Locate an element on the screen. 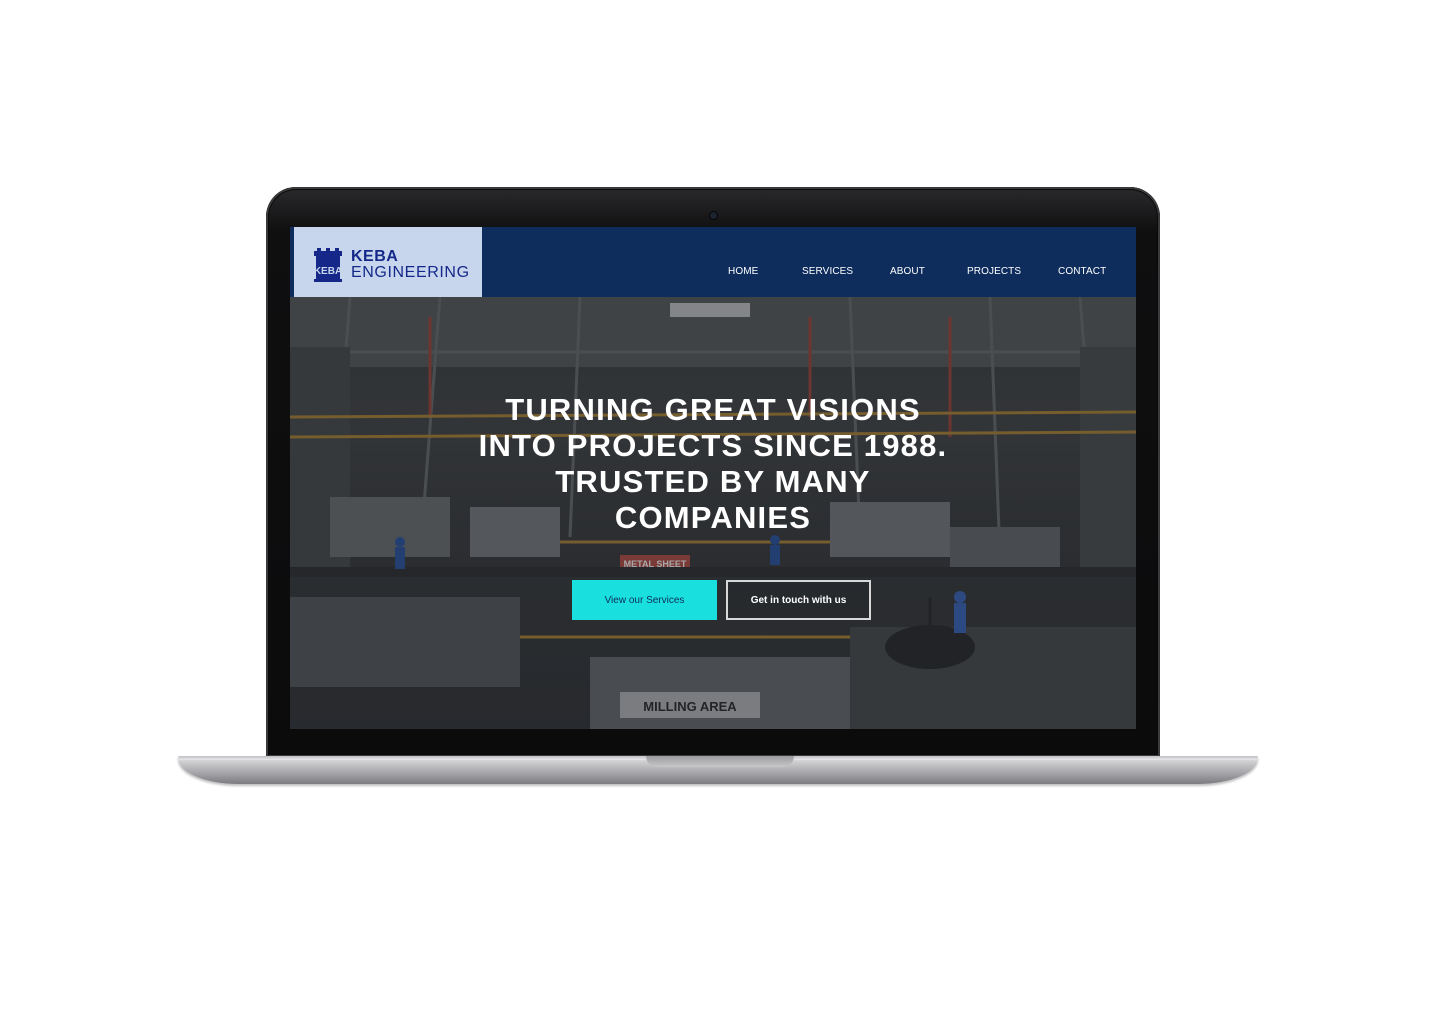  nav-item-contact: CONTACT is located at coordinates (1082, 271).